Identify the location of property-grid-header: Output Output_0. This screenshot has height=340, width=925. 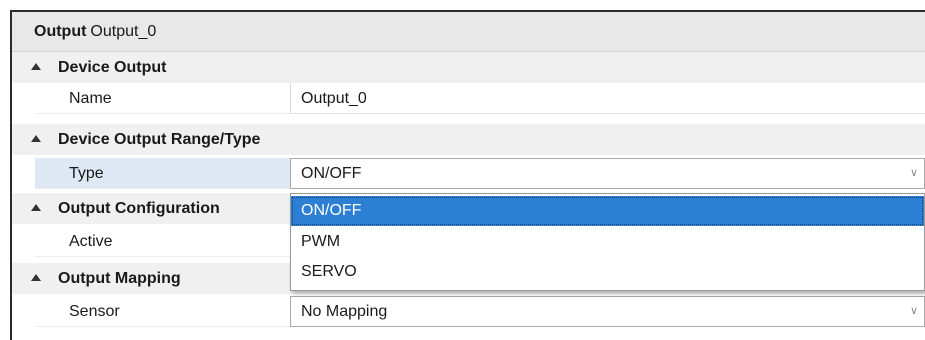
(468, 32).